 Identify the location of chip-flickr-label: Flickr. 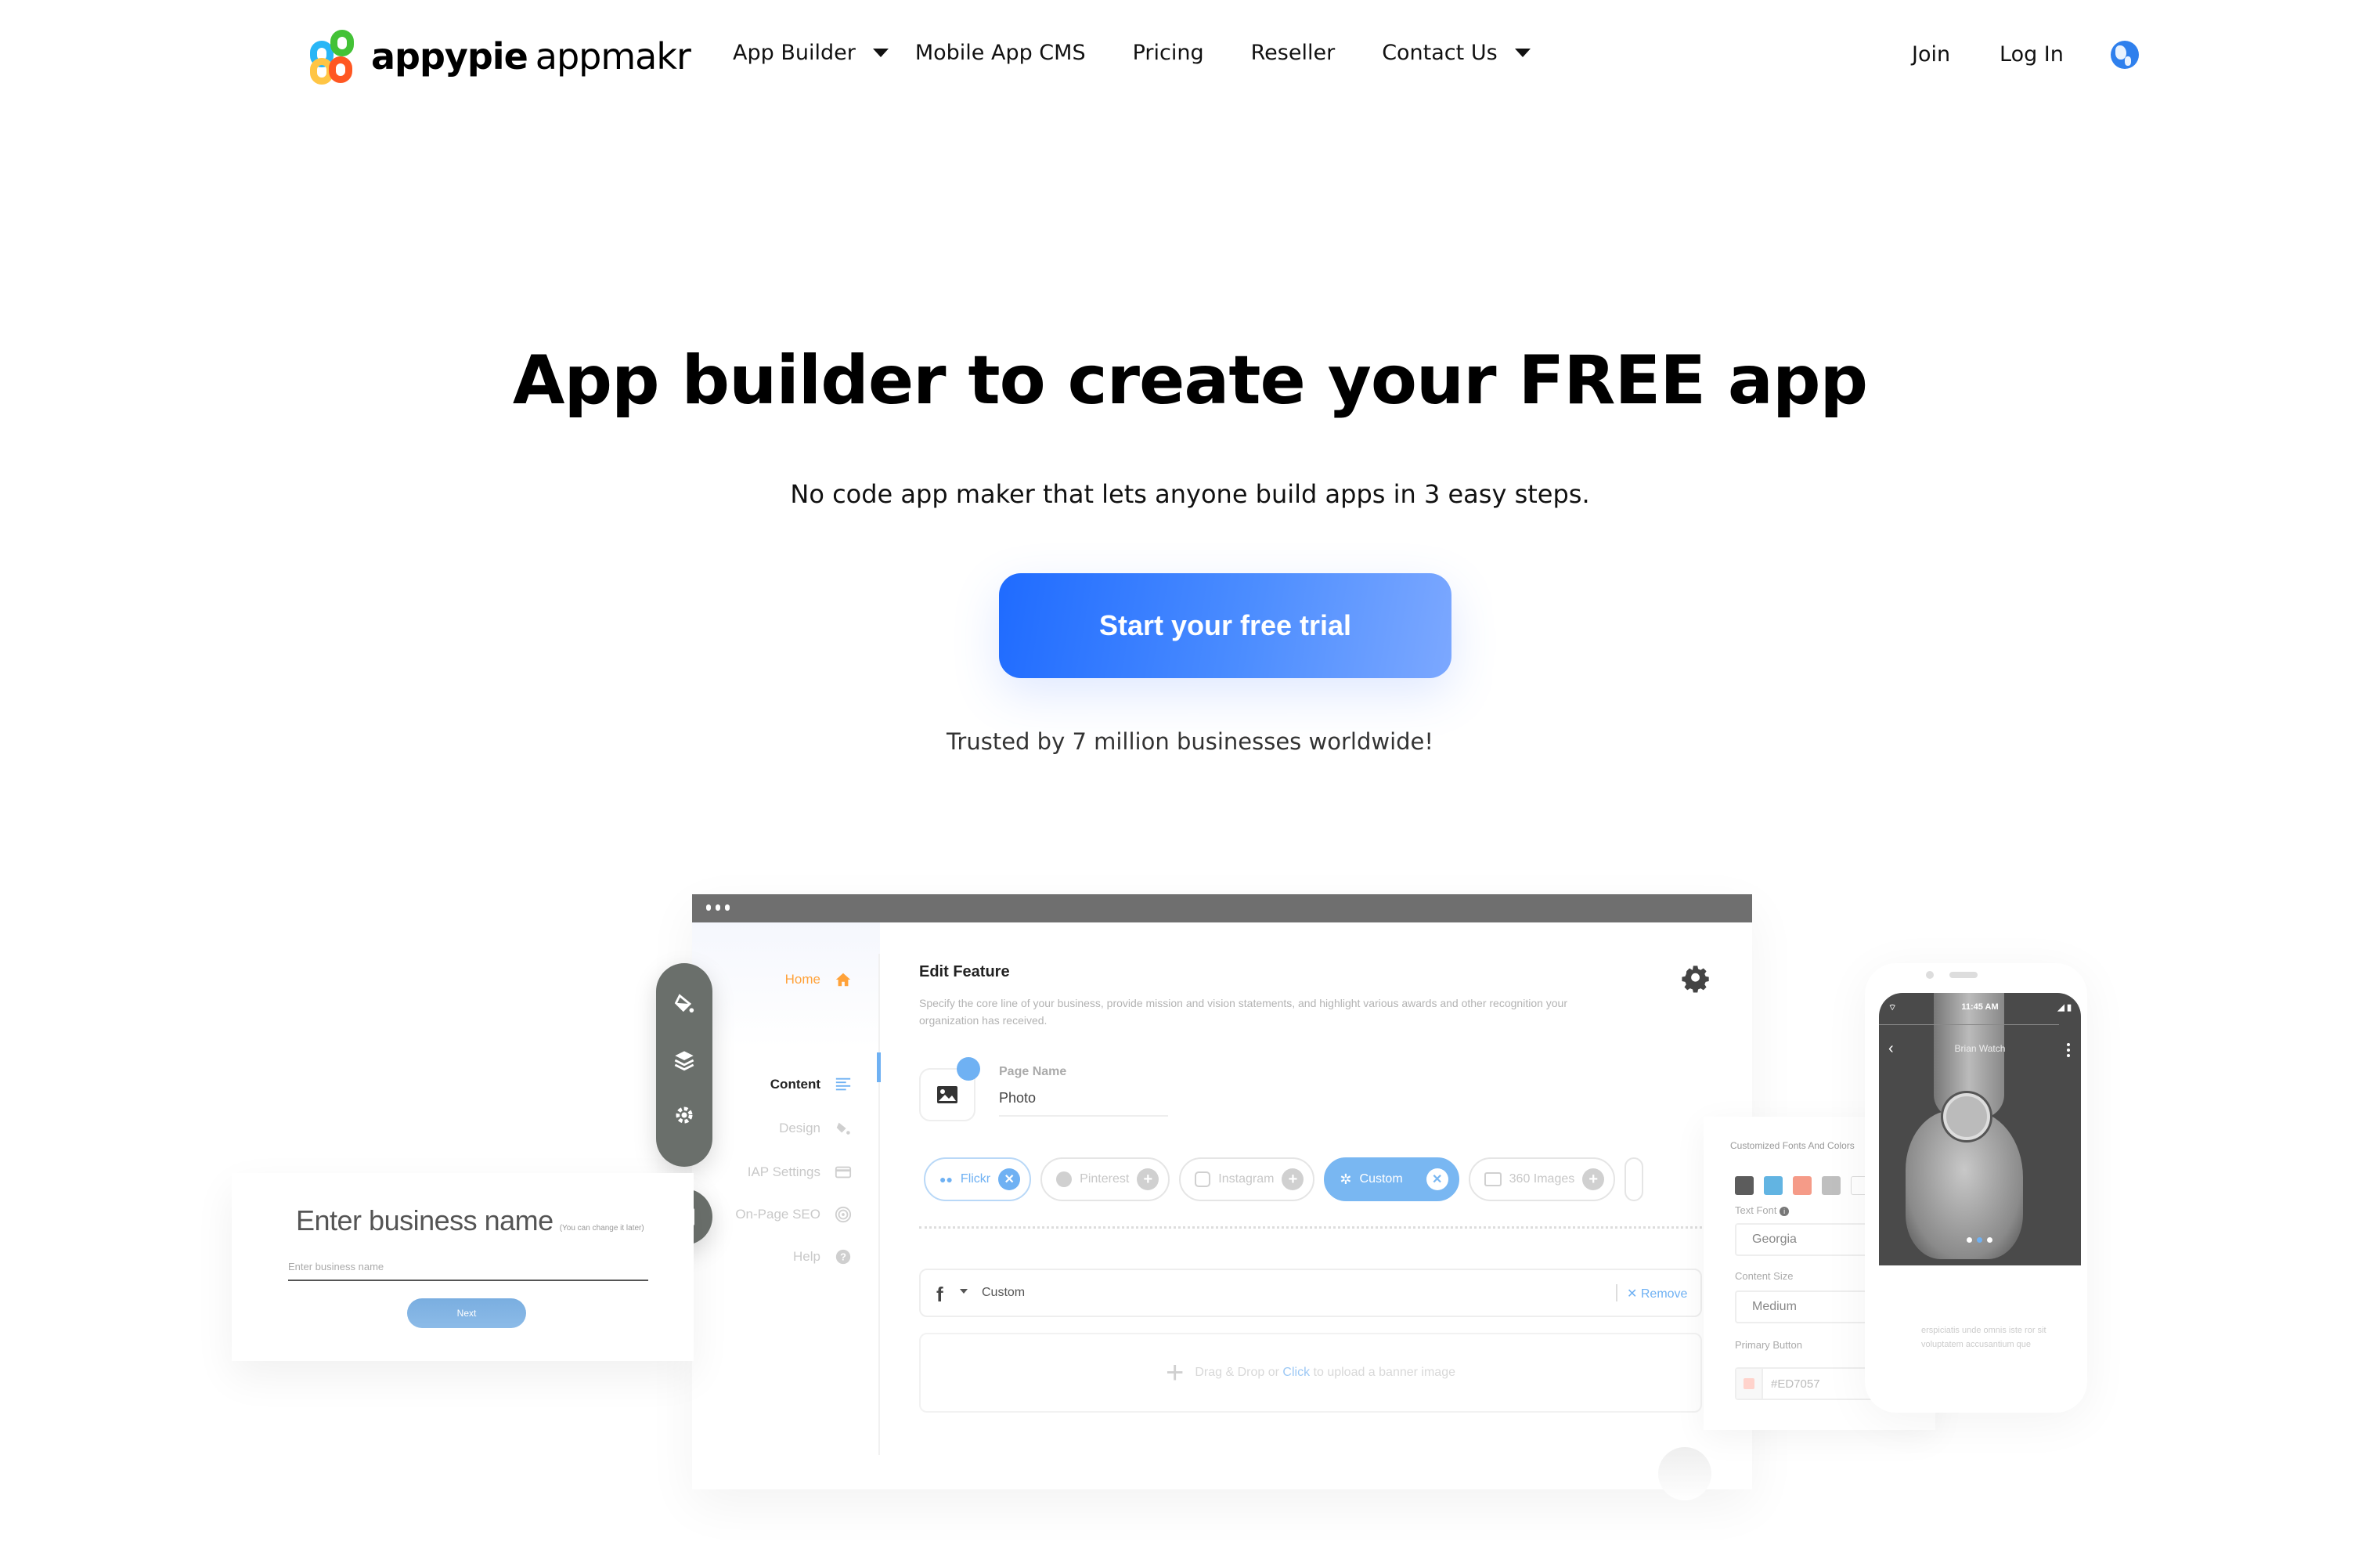
(975, 1179).